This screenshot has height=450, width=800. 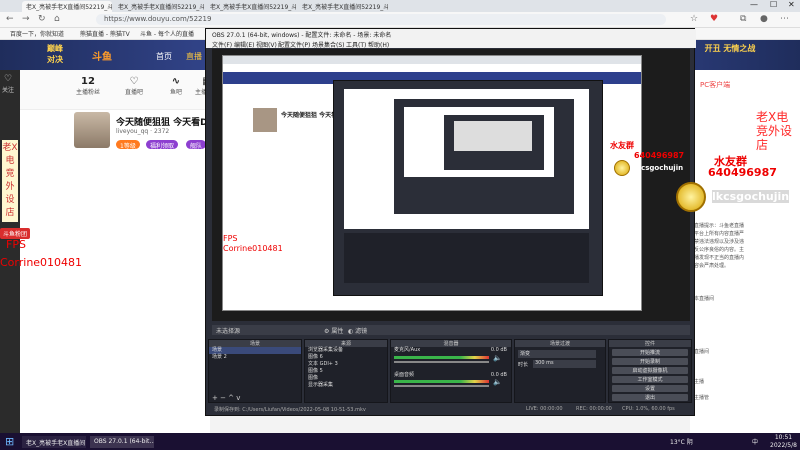 I want to click on language-indicator: 中, so click(x=755, y=441).